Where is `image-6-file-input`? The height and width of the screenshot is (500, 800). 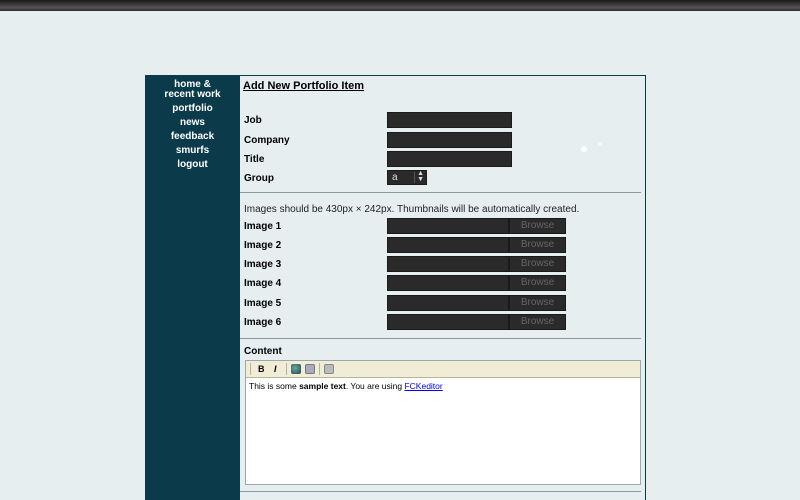 image-6-file-input is located at coordinates (448, 322).